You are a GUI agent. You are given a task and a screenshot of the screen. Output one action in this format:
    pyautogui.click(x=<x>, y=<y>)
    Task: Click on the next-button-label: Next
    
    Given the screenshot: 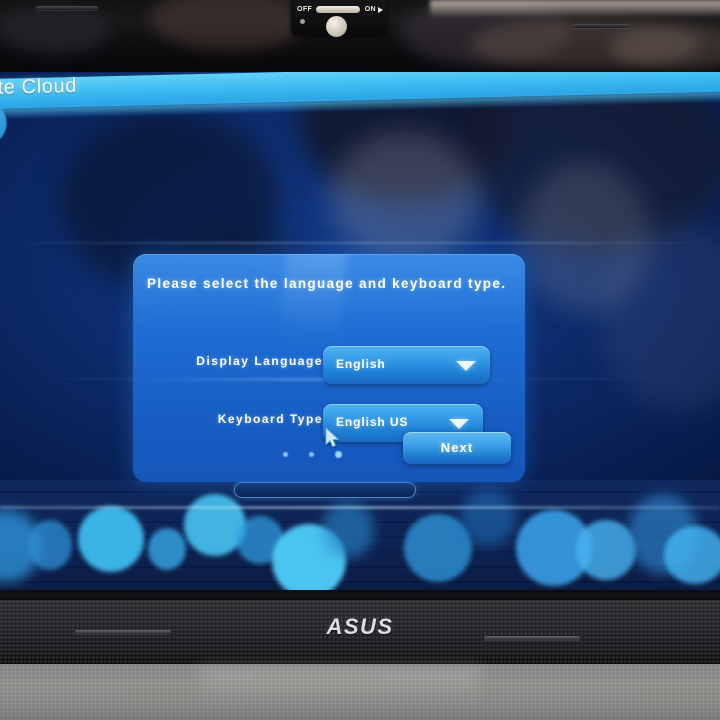 What is the action you would take?
    pyautogui.click(x=457, y=447)
    